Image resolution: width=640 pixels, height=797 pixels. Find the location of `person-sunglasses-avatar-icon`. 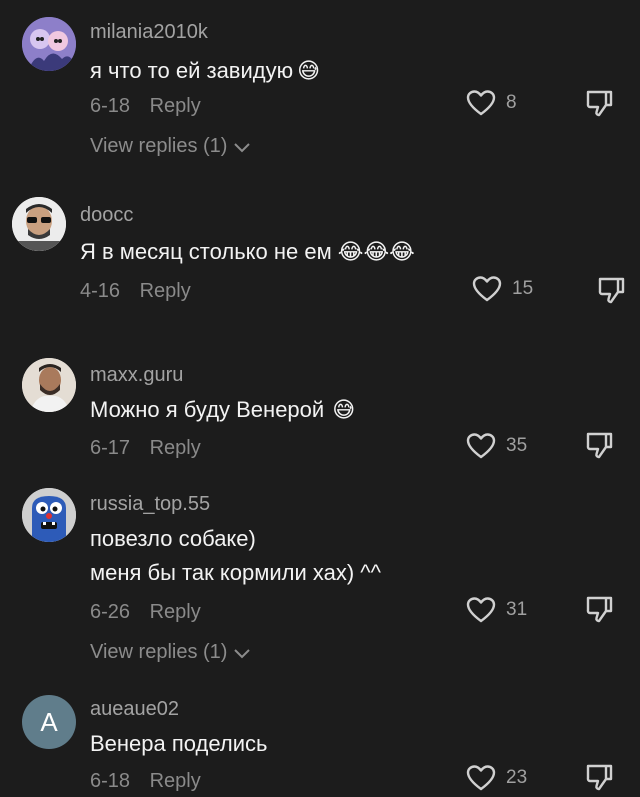

person-sunglasses-avatar-icon is located at coordinates (39, 224).